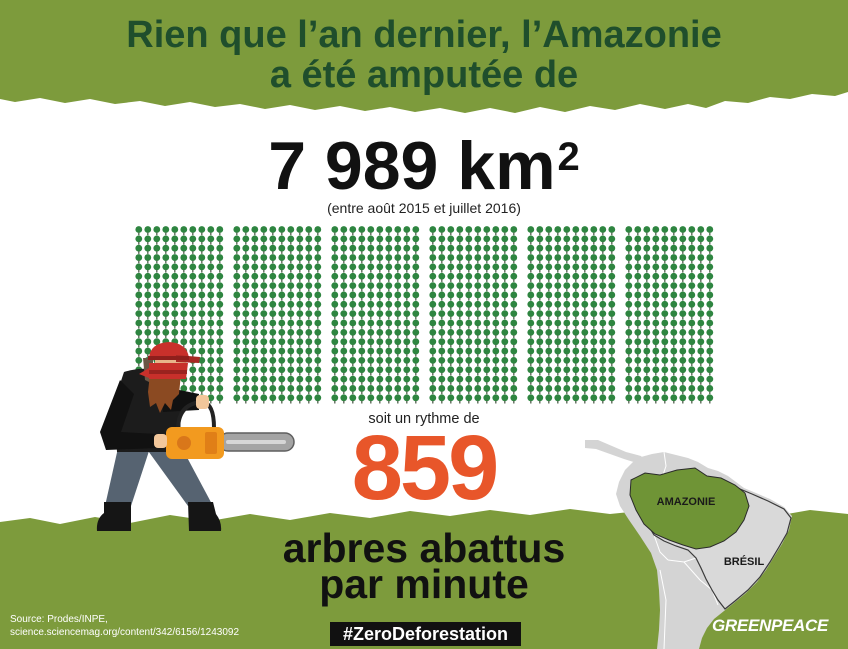 This screenshot has width=848, height=649. Describe the element at coordinates (568, 157) in the screenshot. I see `area-unit-exponent: 2` at that location.